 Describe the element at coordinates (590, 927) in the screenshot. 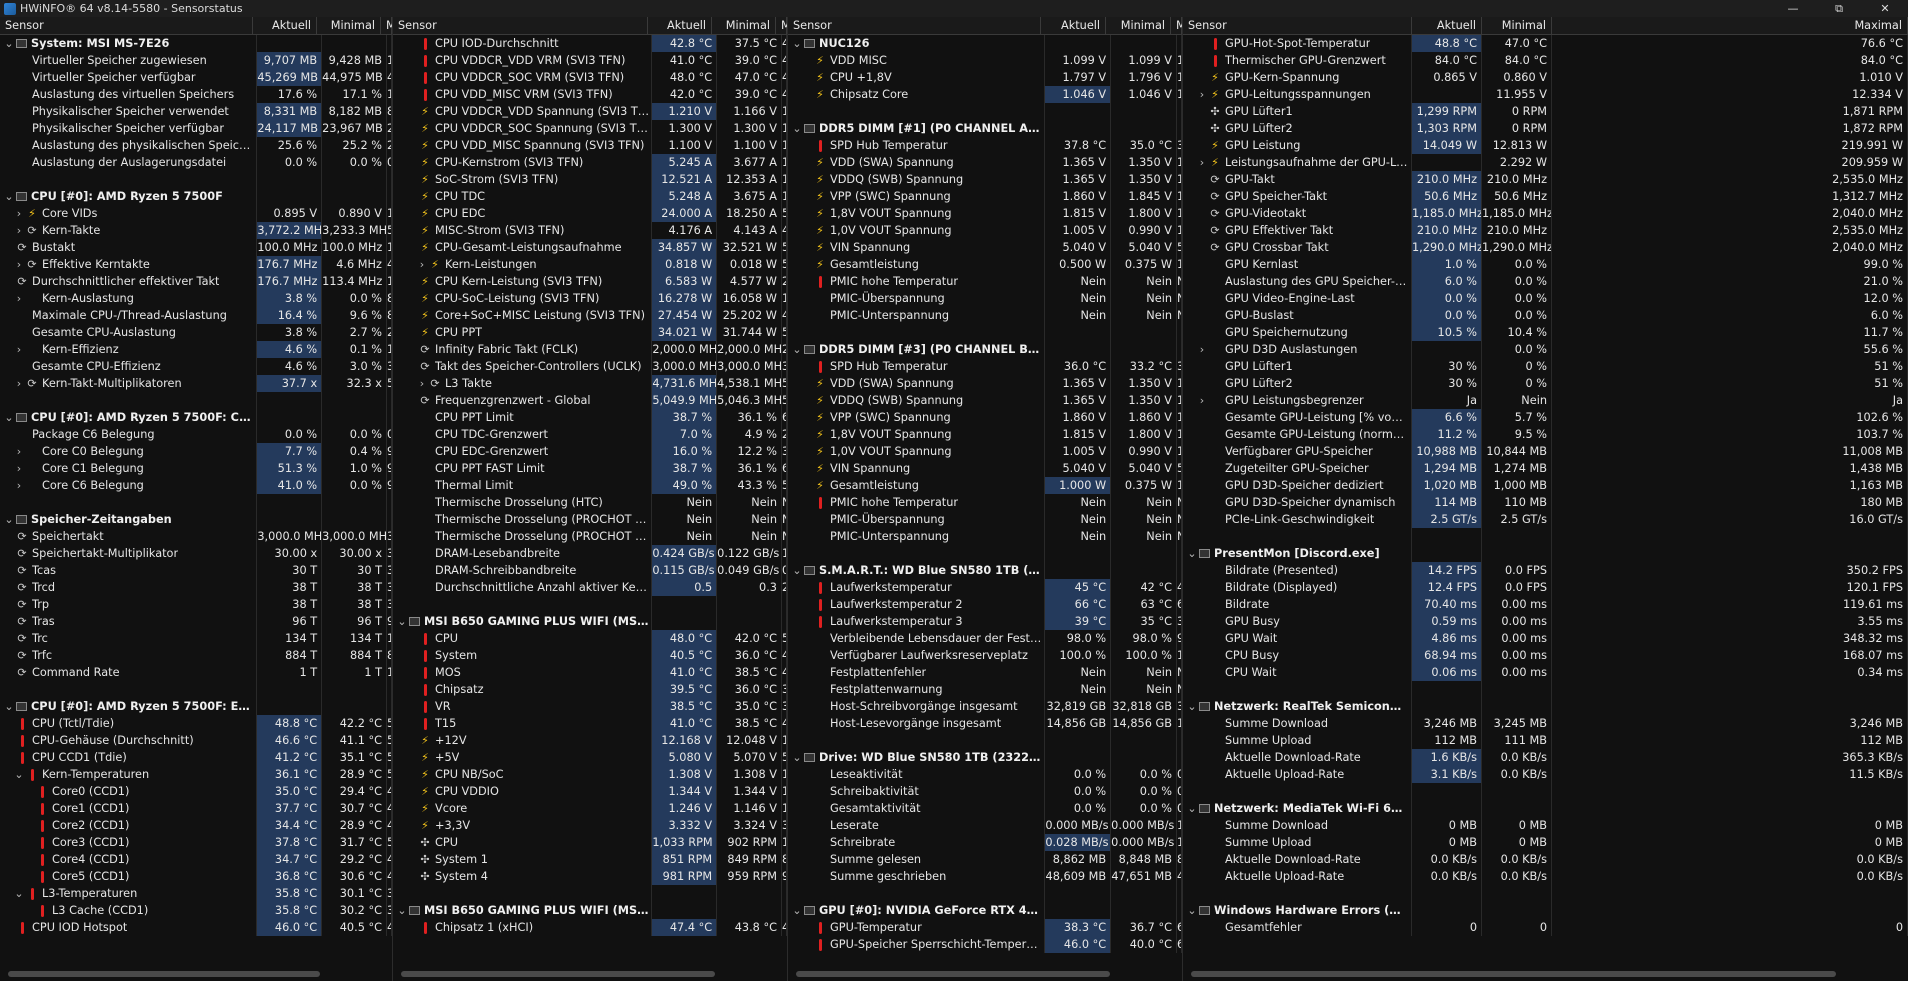

I see `sensor-row: Chipsatz 1 (xHCI)47.4 °C43.8 °C48.3 °C` at that location.